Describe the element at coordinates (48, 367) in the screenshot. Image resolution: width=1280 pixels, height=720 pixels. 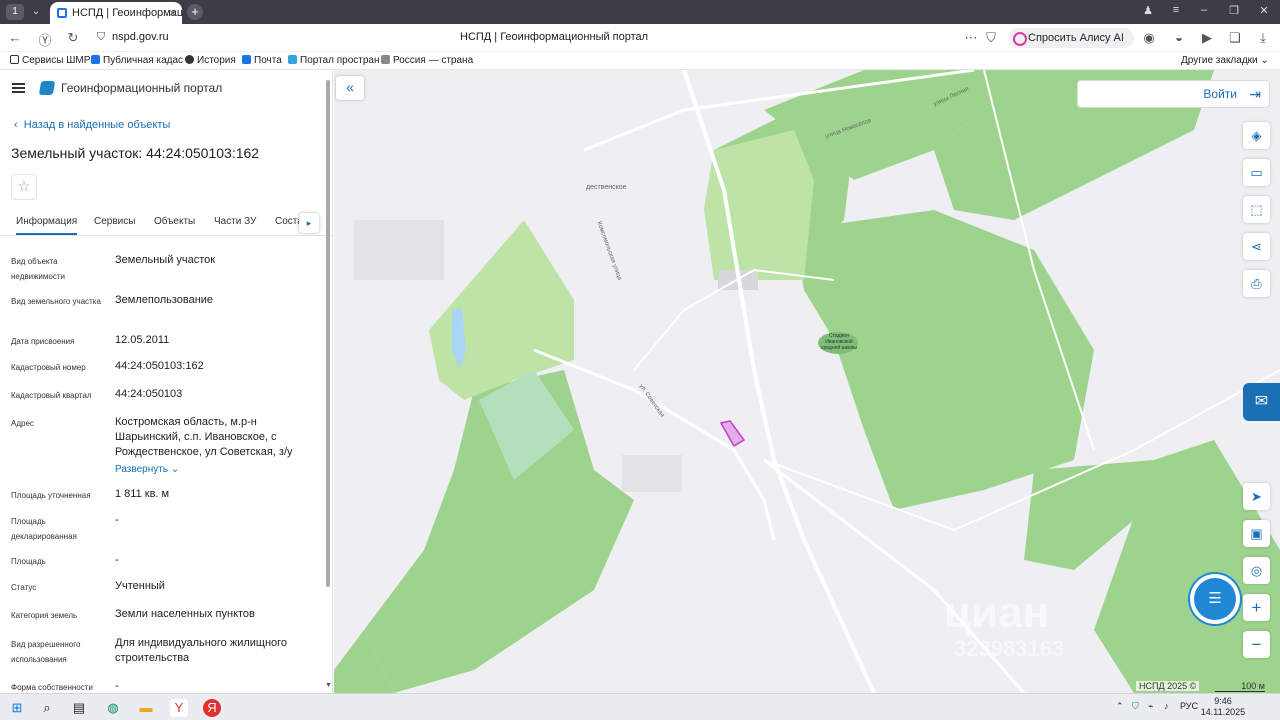
I see `field-label: Кадастровый номер` at that location.